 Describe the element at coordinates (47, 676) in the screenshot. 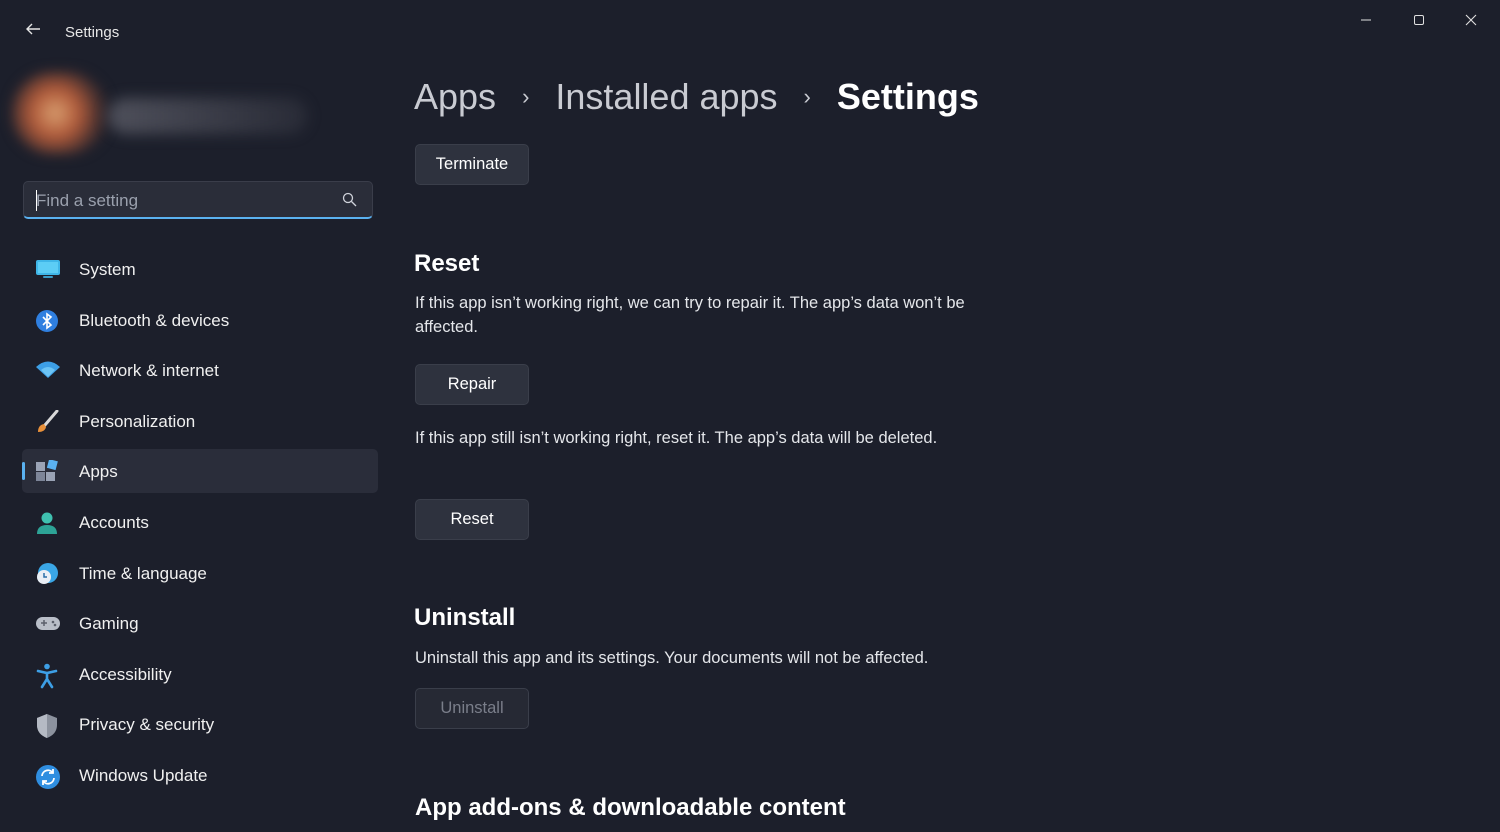

I see `accessibility-icon` at that location.